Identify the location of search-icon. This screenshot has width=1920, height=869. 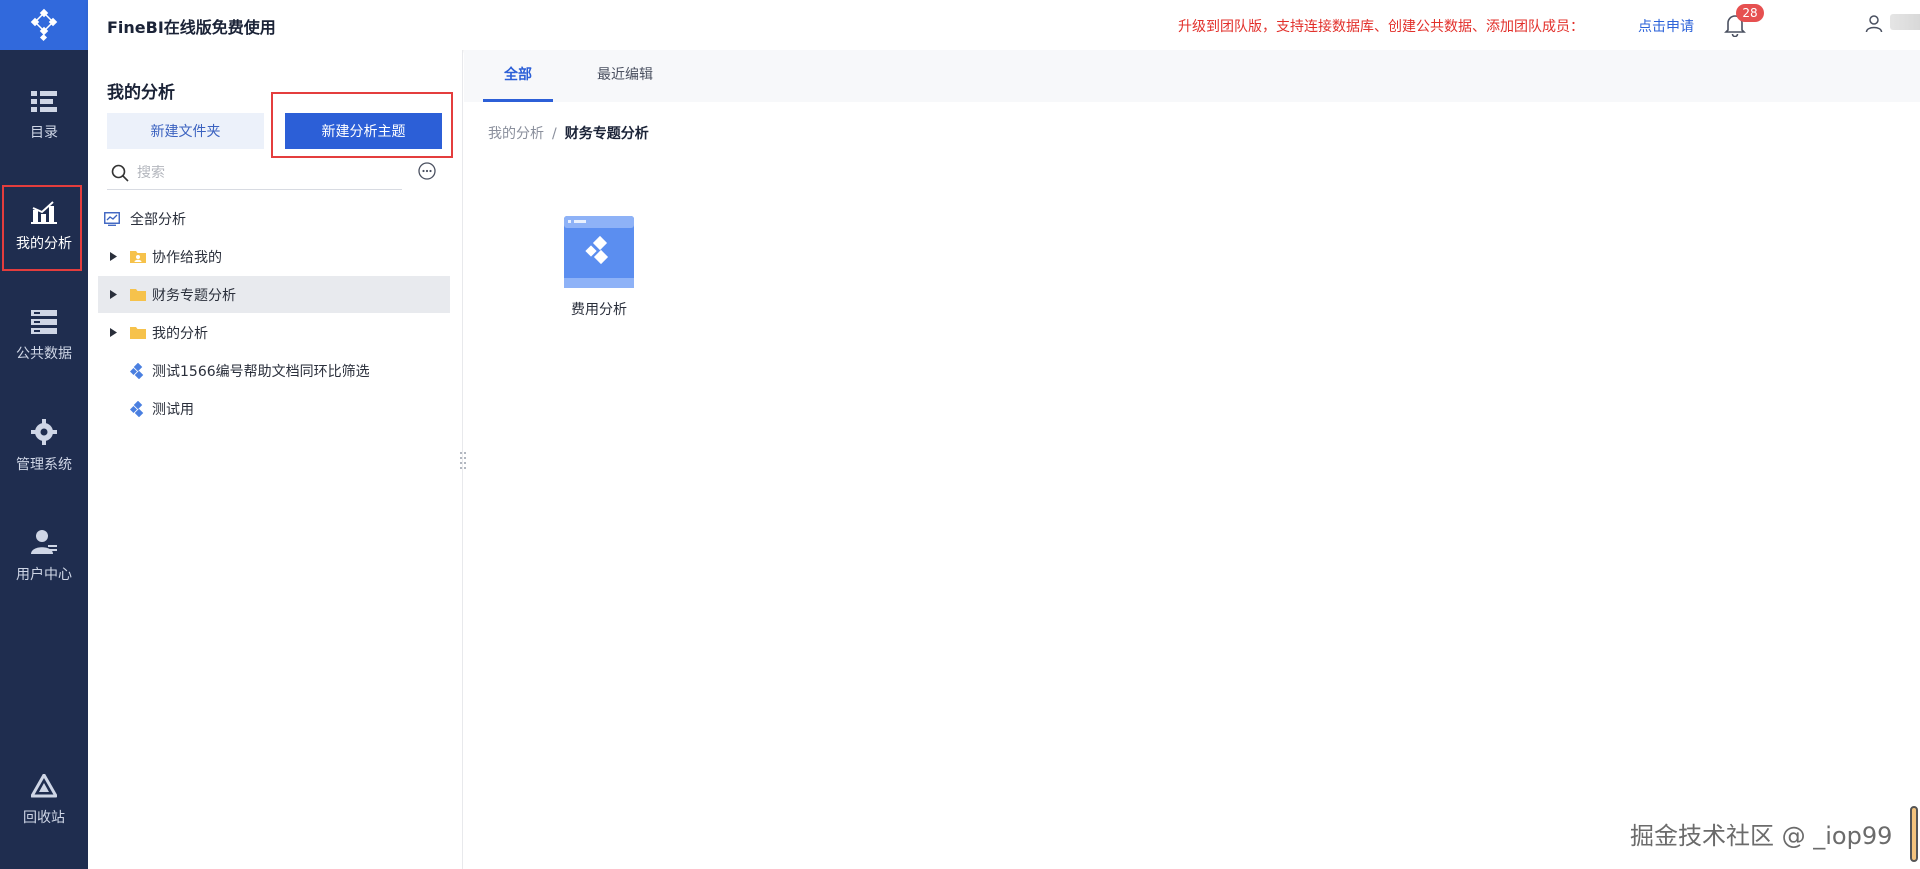
(120, 173).